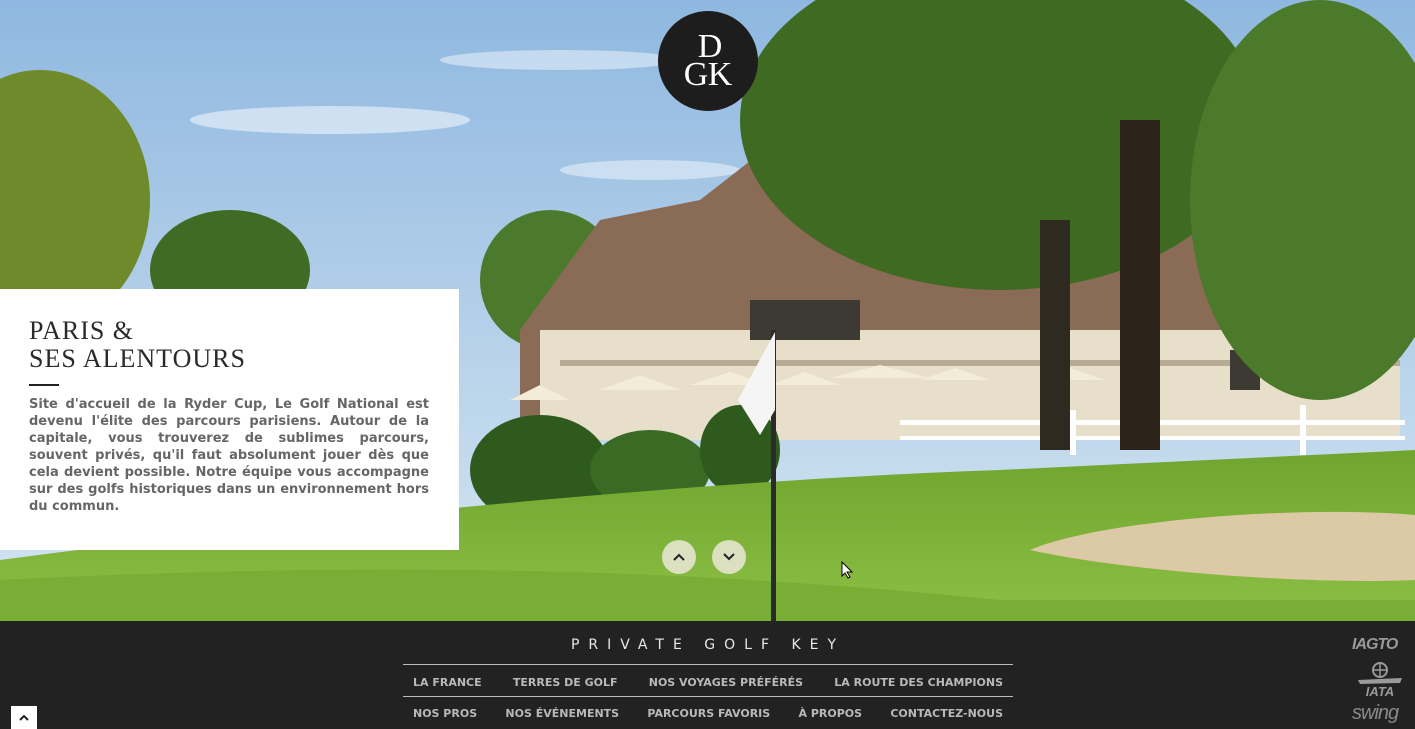 This screenshot has height=729, width=1415. Describe the element at coordinates (447, 682) in the screenshot. I see `menu-item-la-france: LA FRANCE` at that location.